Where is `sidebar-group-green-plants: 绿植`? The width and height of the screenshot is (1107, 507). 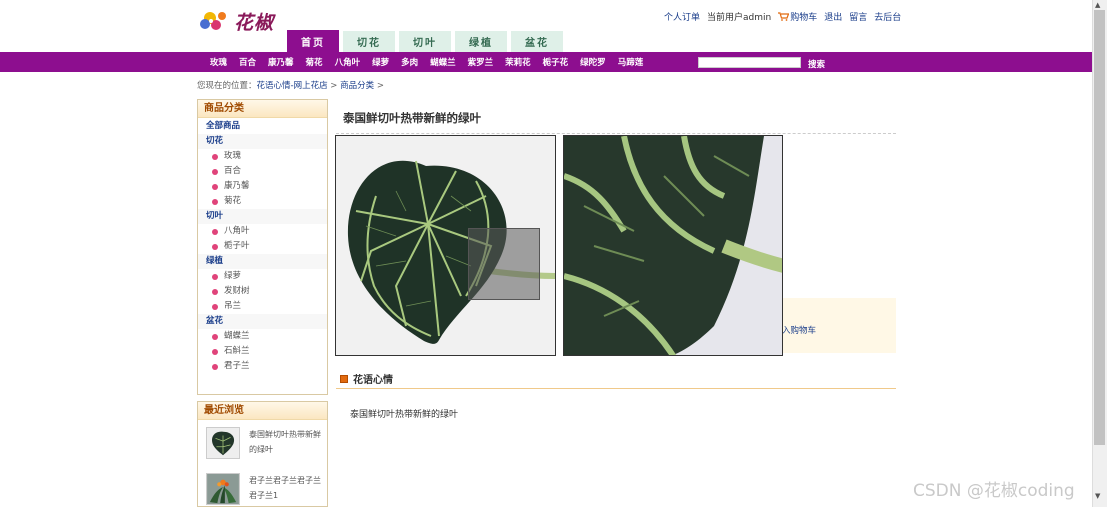
sidebar-group-green-plants: 绿植 is located at coordinates (262, 261).